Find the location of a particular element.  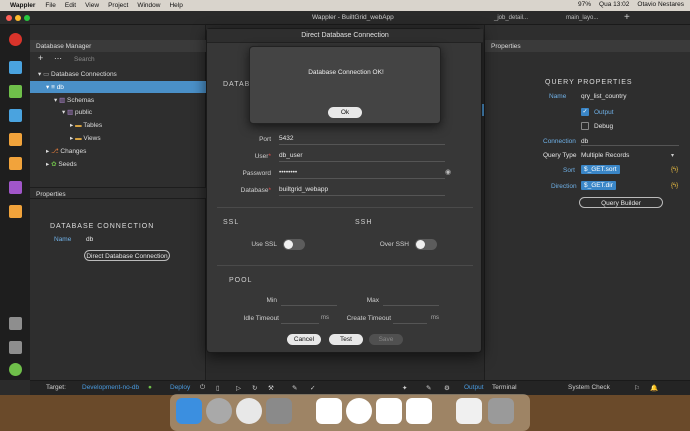

db-icon: ≡ is located at coordinates (53, 87).